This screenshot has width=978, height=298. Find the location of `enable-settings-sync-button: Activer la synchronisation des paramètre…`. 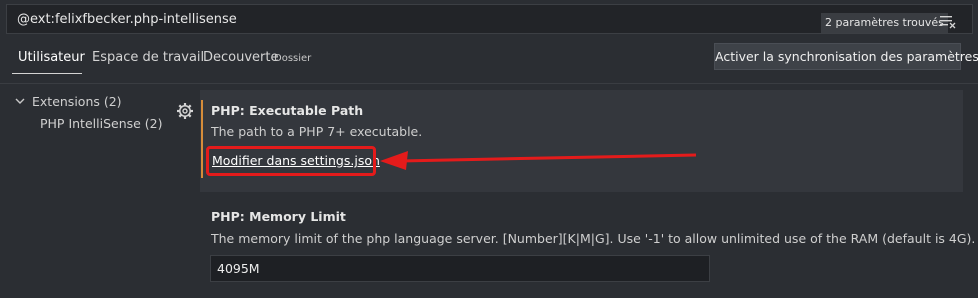

enable-settings-sync-button: Activer la synchronisation des paramètre… is located at coordinates (846, 56).